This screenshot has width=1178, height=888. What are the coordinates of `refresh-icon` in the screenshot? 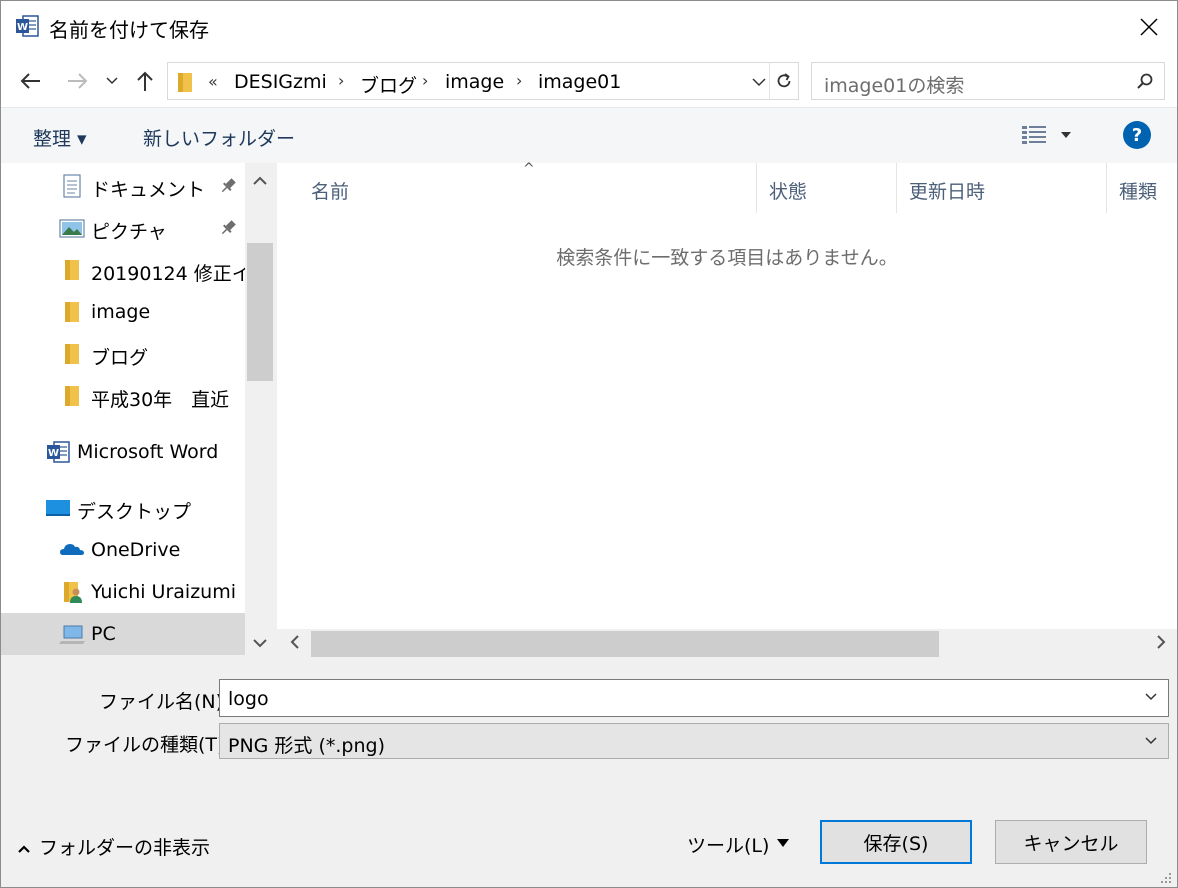 It's located at (784, 80).